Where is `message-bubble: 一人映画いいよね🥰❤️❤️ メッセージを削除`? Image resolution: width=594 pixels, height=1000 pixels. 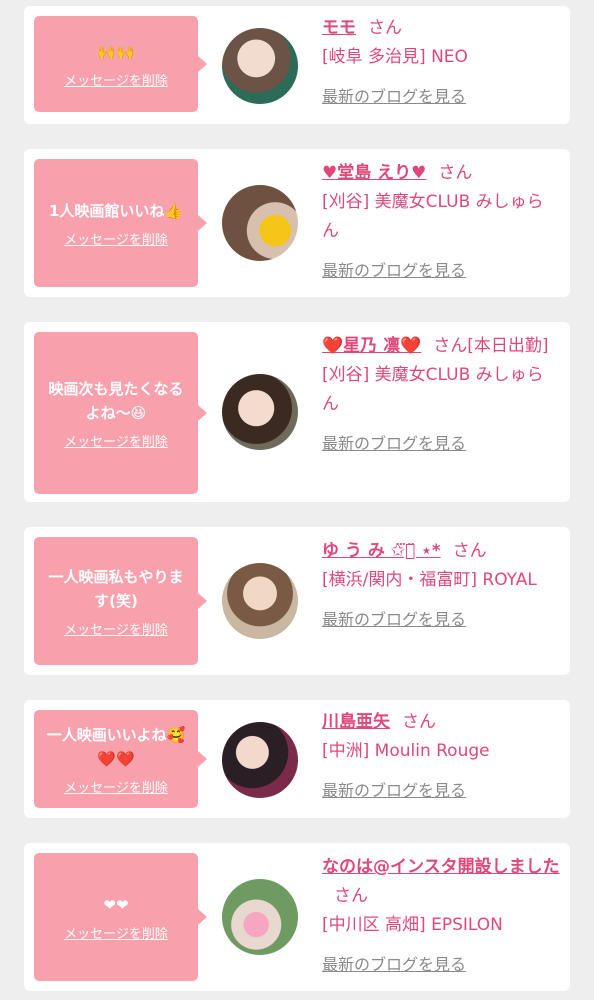 message-bubble: 一人映画いいよね🥰❤️❤️ メッセージを削除 is located at coordinates (120, 759).